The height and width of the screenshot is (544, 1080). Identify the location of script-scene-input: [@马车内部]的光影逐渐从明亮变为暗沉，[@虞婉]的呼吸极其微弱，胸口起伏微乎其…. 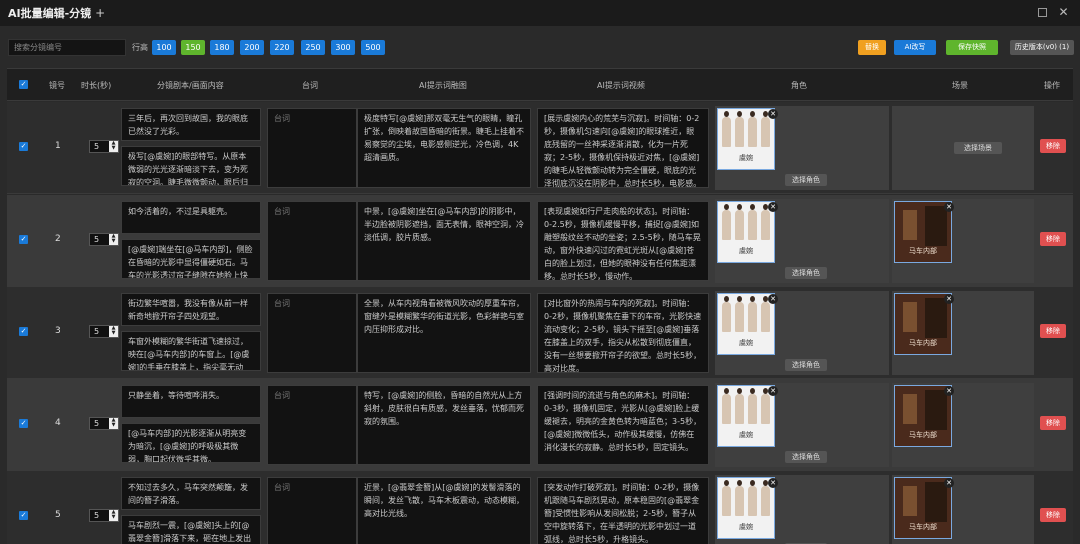
(191, 443).